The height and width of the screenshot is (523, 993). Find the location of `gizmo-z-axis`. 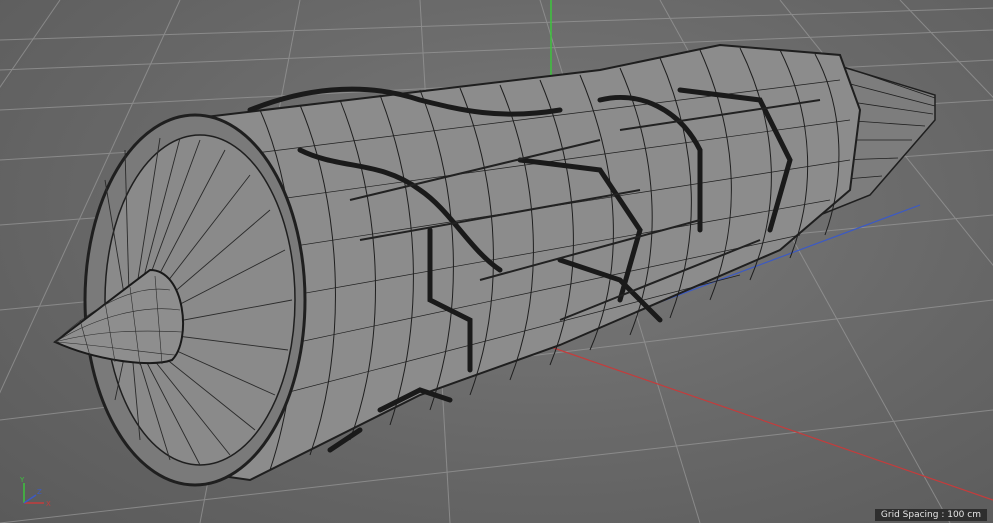

gizmo-z-axis is located at coordinates (30, 499).